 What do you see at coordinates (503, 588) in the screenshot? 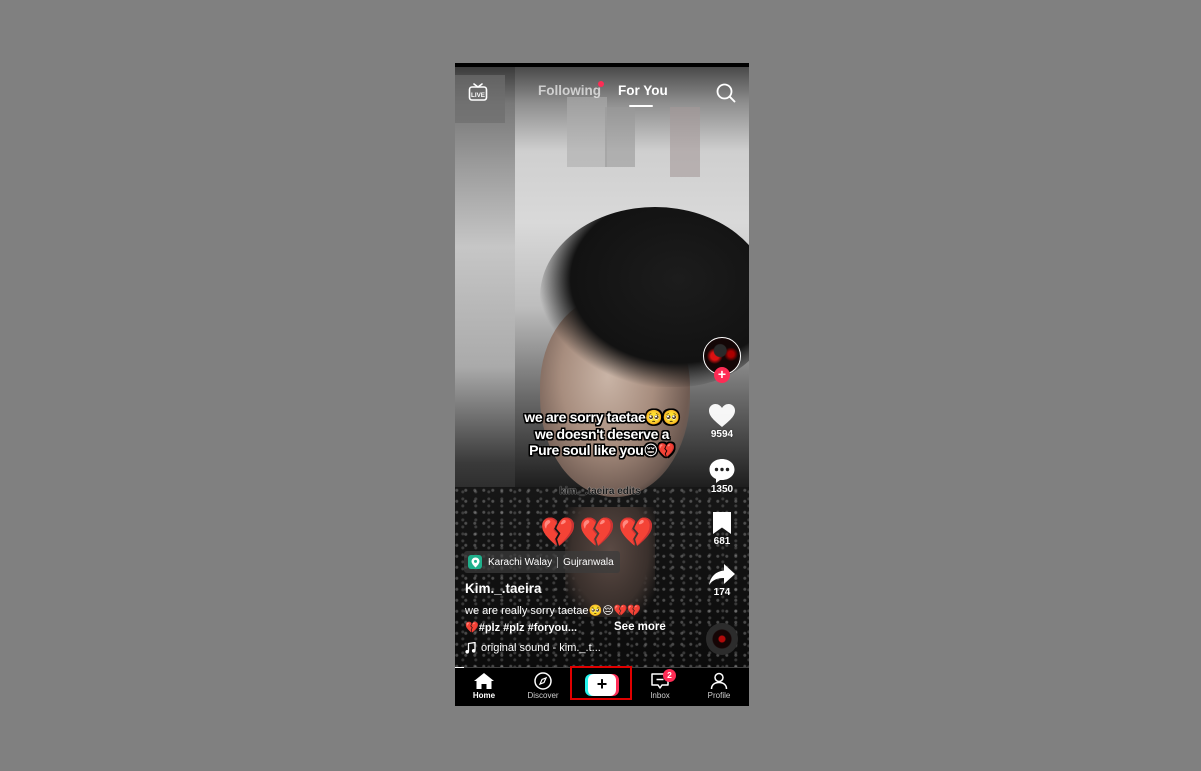
I see `creator-username: Kim._.taeira` at bounding box center [503, 588].